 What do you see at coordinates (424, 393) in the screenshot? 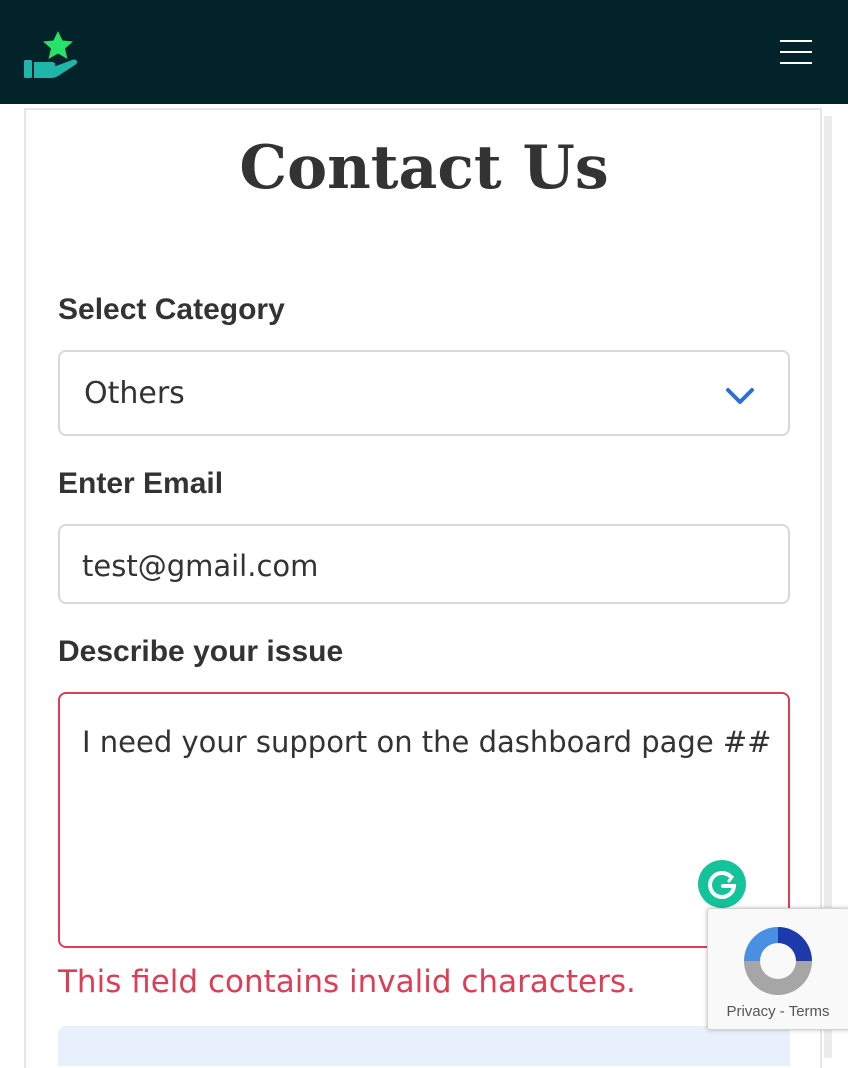
I see `category-select: Others` at bounding box center [424, 393].